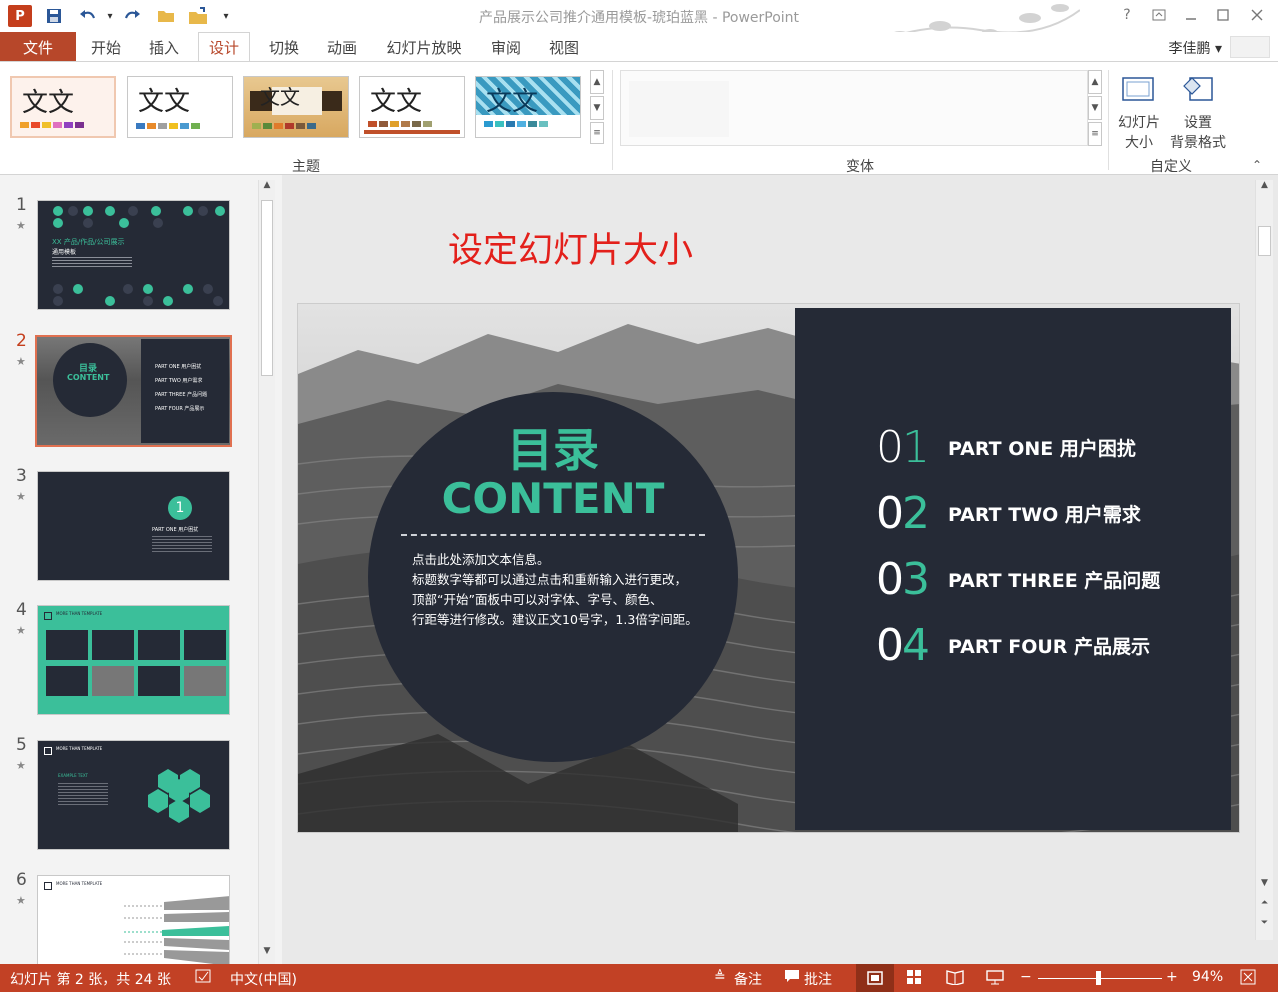 The width and height of the screenshot is (1278, 992). Describe the element at coordinates (995, 979) in the screenshot. I see `slideshow-icon` at that location.